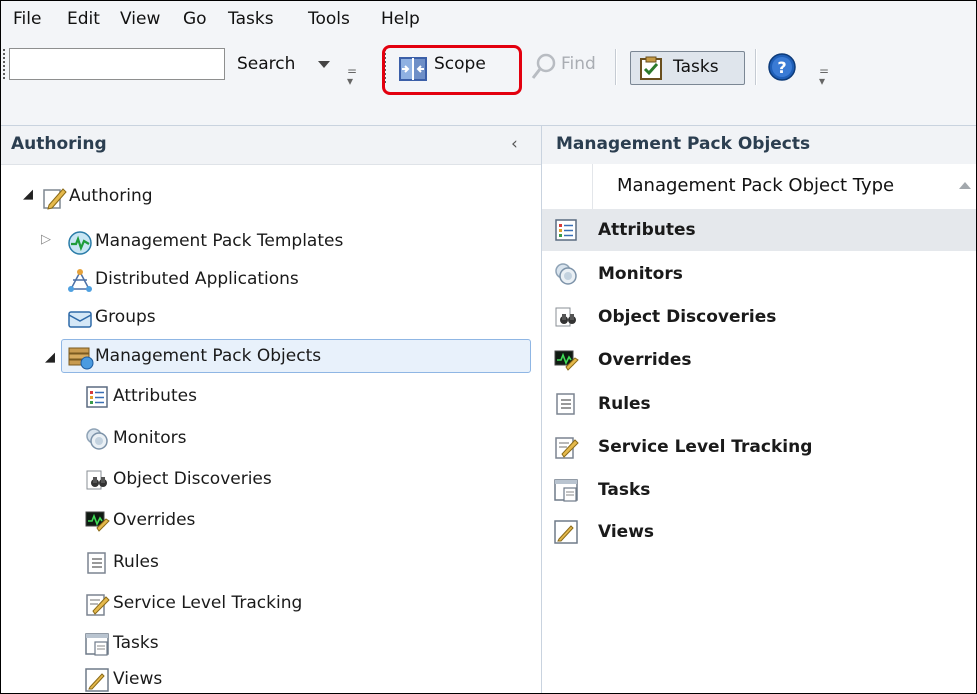  I want to click on search-button: Search, so click(266, 64).